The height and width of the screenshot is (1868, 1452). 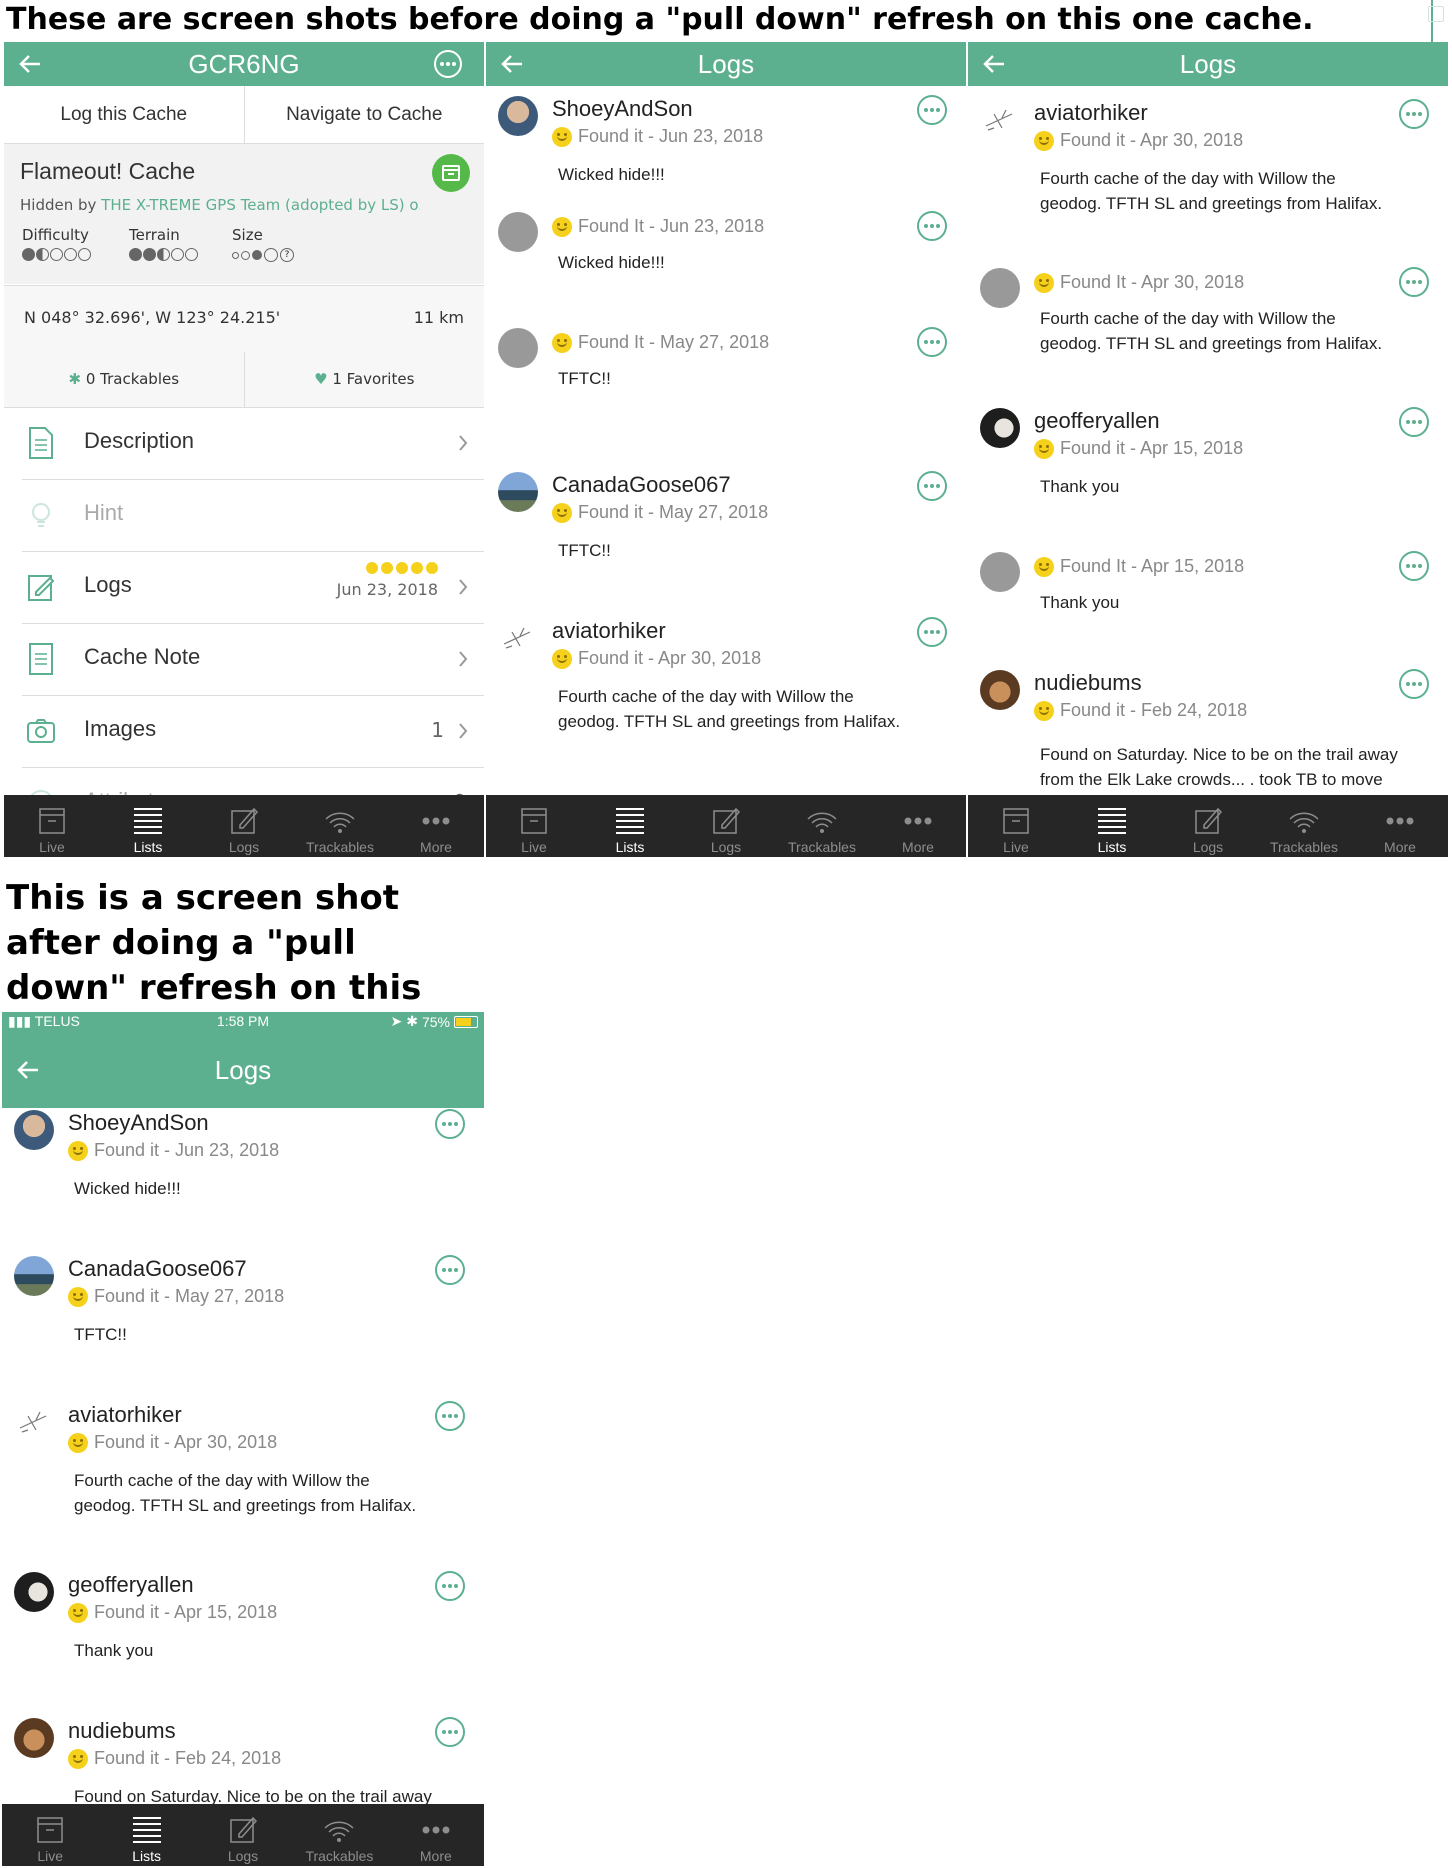 I want to click on log-text: TFTC!!, so click(x=584, y=378).